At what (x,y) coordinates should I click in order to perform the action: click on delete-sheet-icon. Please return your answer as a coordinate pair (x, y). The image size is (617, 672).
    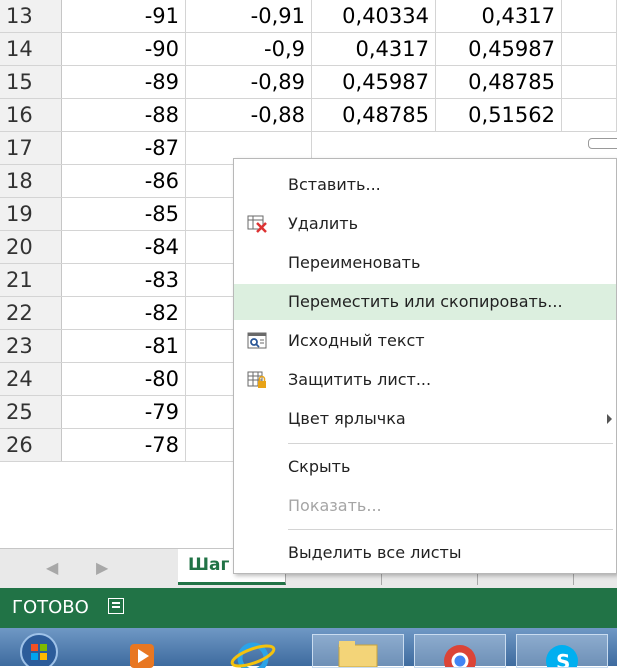
    Looking at the image, I should click on (257, 224).